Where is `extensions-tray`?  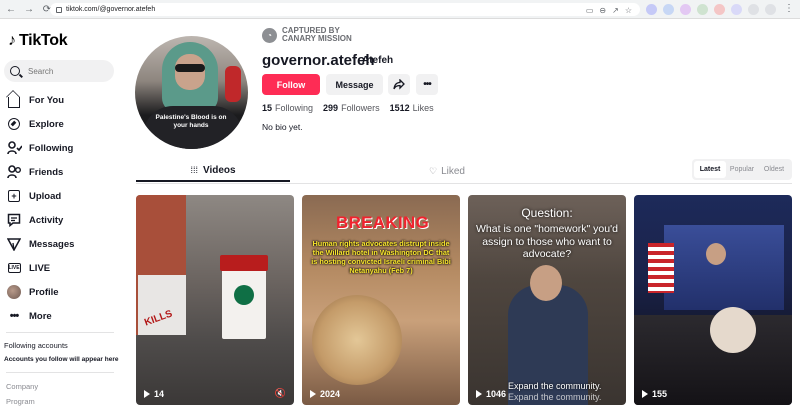
extensions-tray is located at coordinates (711, 9).